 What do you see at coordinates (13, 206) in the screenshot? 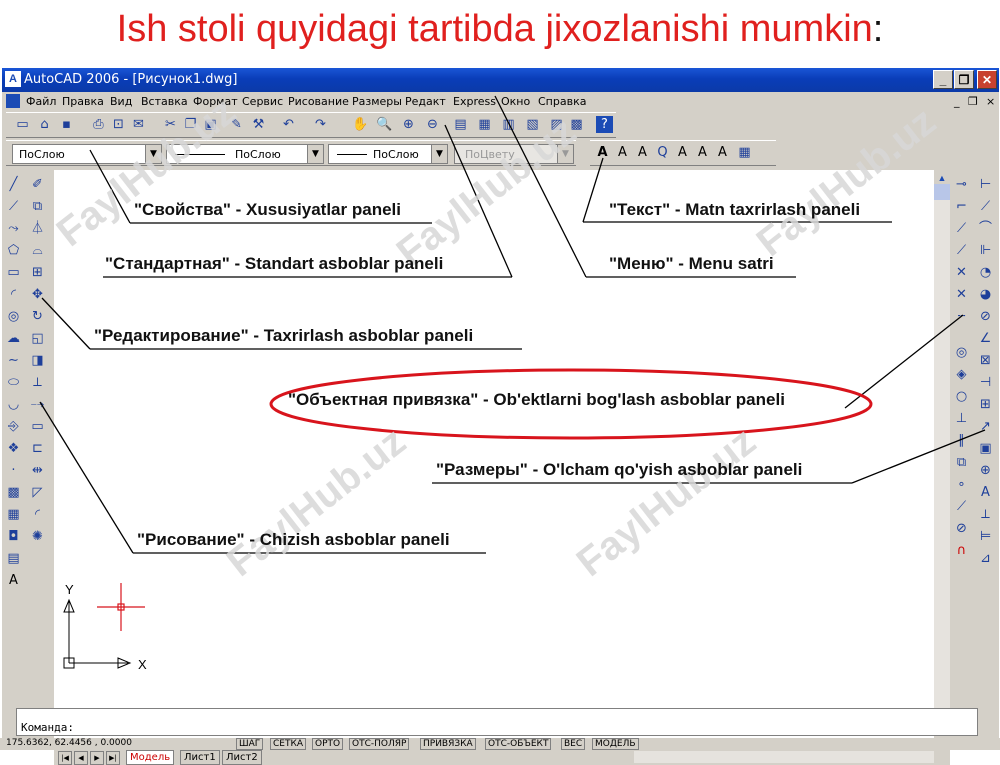
I see `construction-line-icon: ⟋` at bounding box center [13, 206].